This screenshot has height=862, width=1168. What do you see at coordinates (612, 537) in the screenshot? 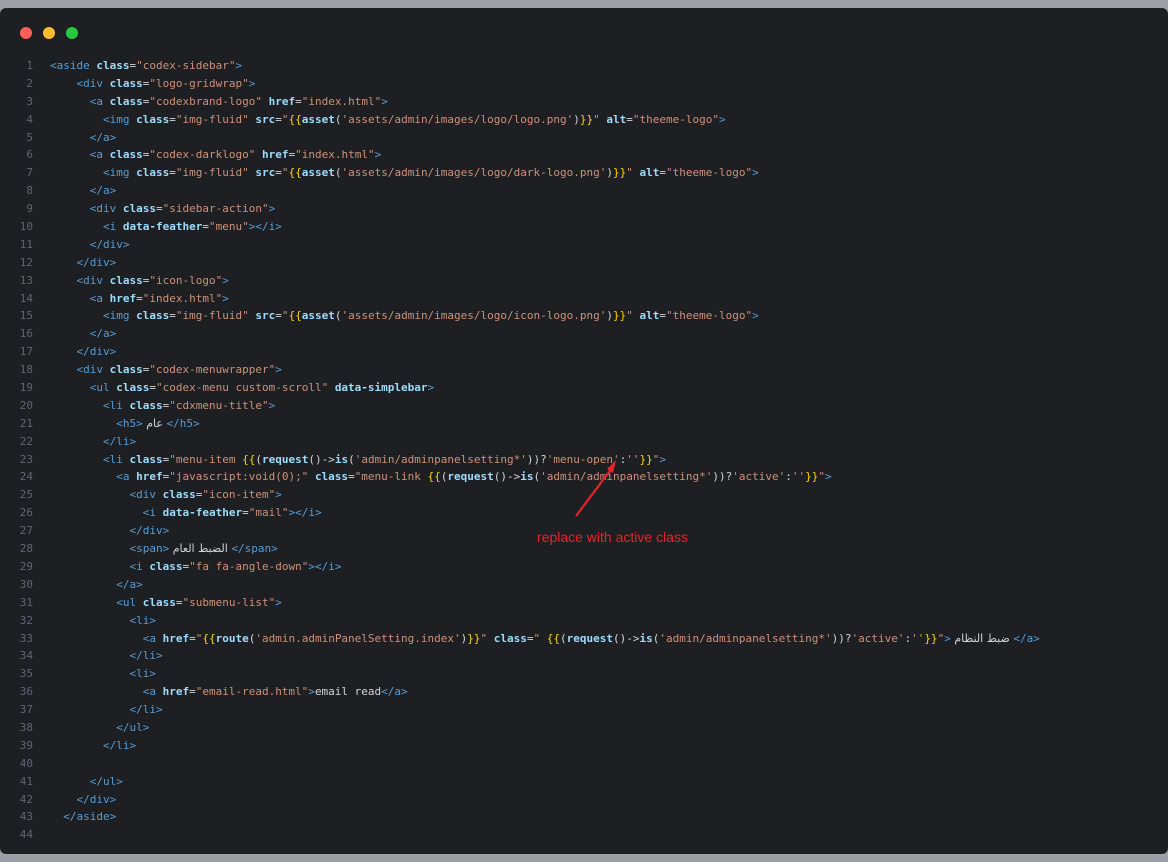
I see `annotation-label: replace with active class` at bounding box center [612, 537].